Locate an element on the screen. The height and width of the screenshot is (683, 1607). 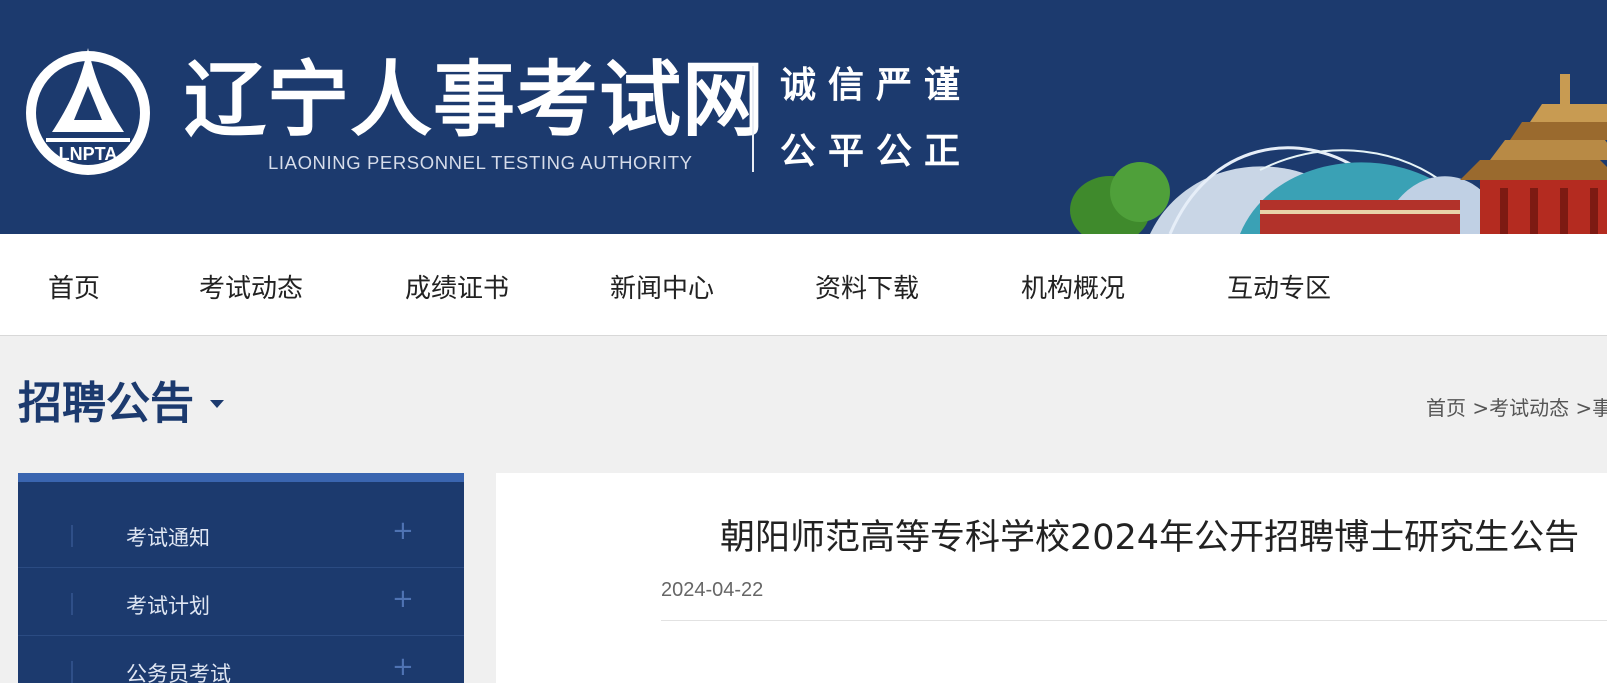
section-title: 招聘公告 is located at coordinates (106, 404).